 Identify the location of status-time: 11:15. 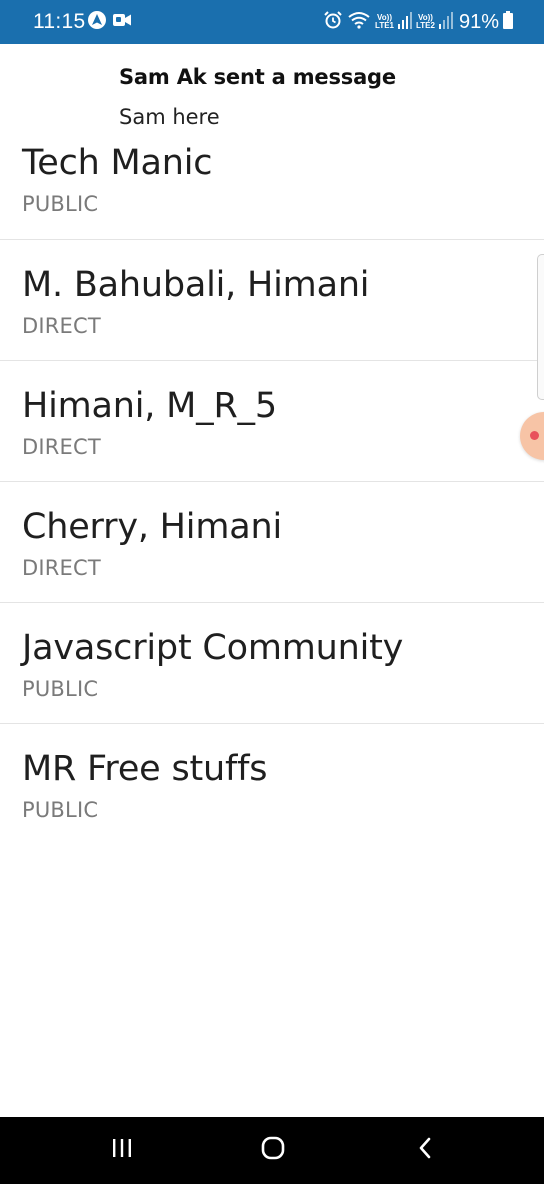
(59, 21).